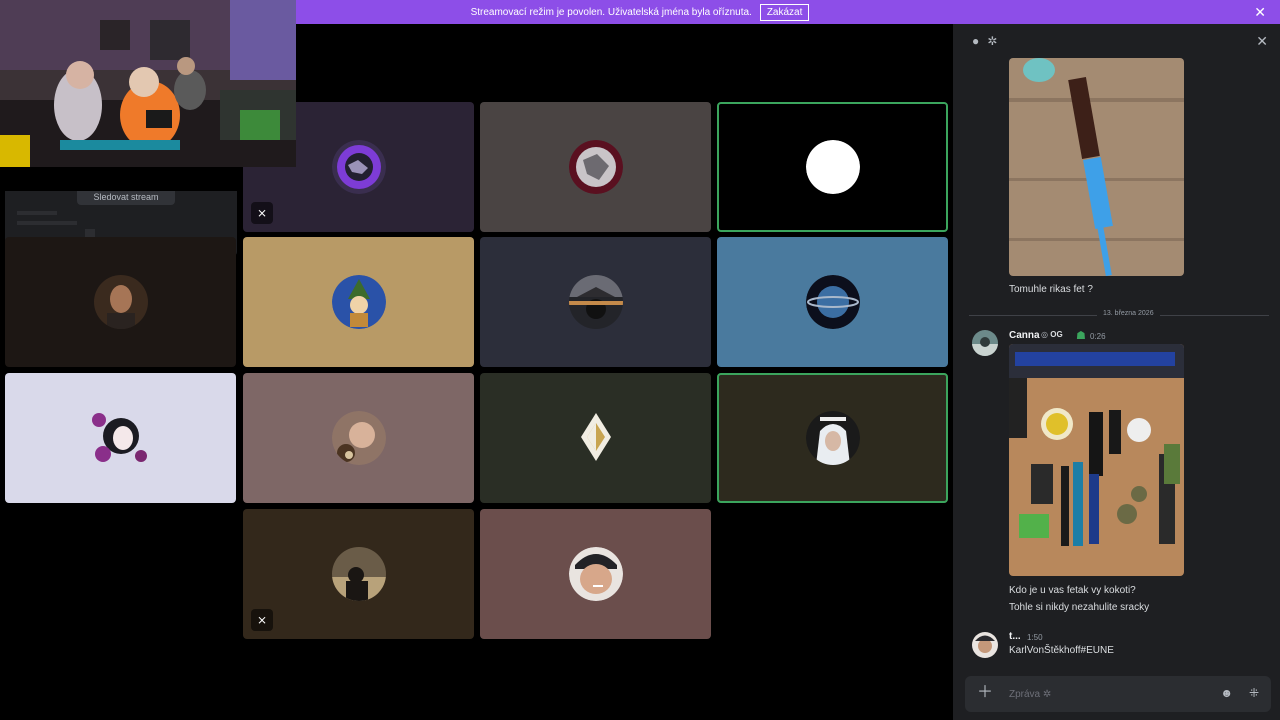 The width and height of the screenshot is (1280, 720). I want to click on date-divider: 13. března 2026, so click(1119, 313).